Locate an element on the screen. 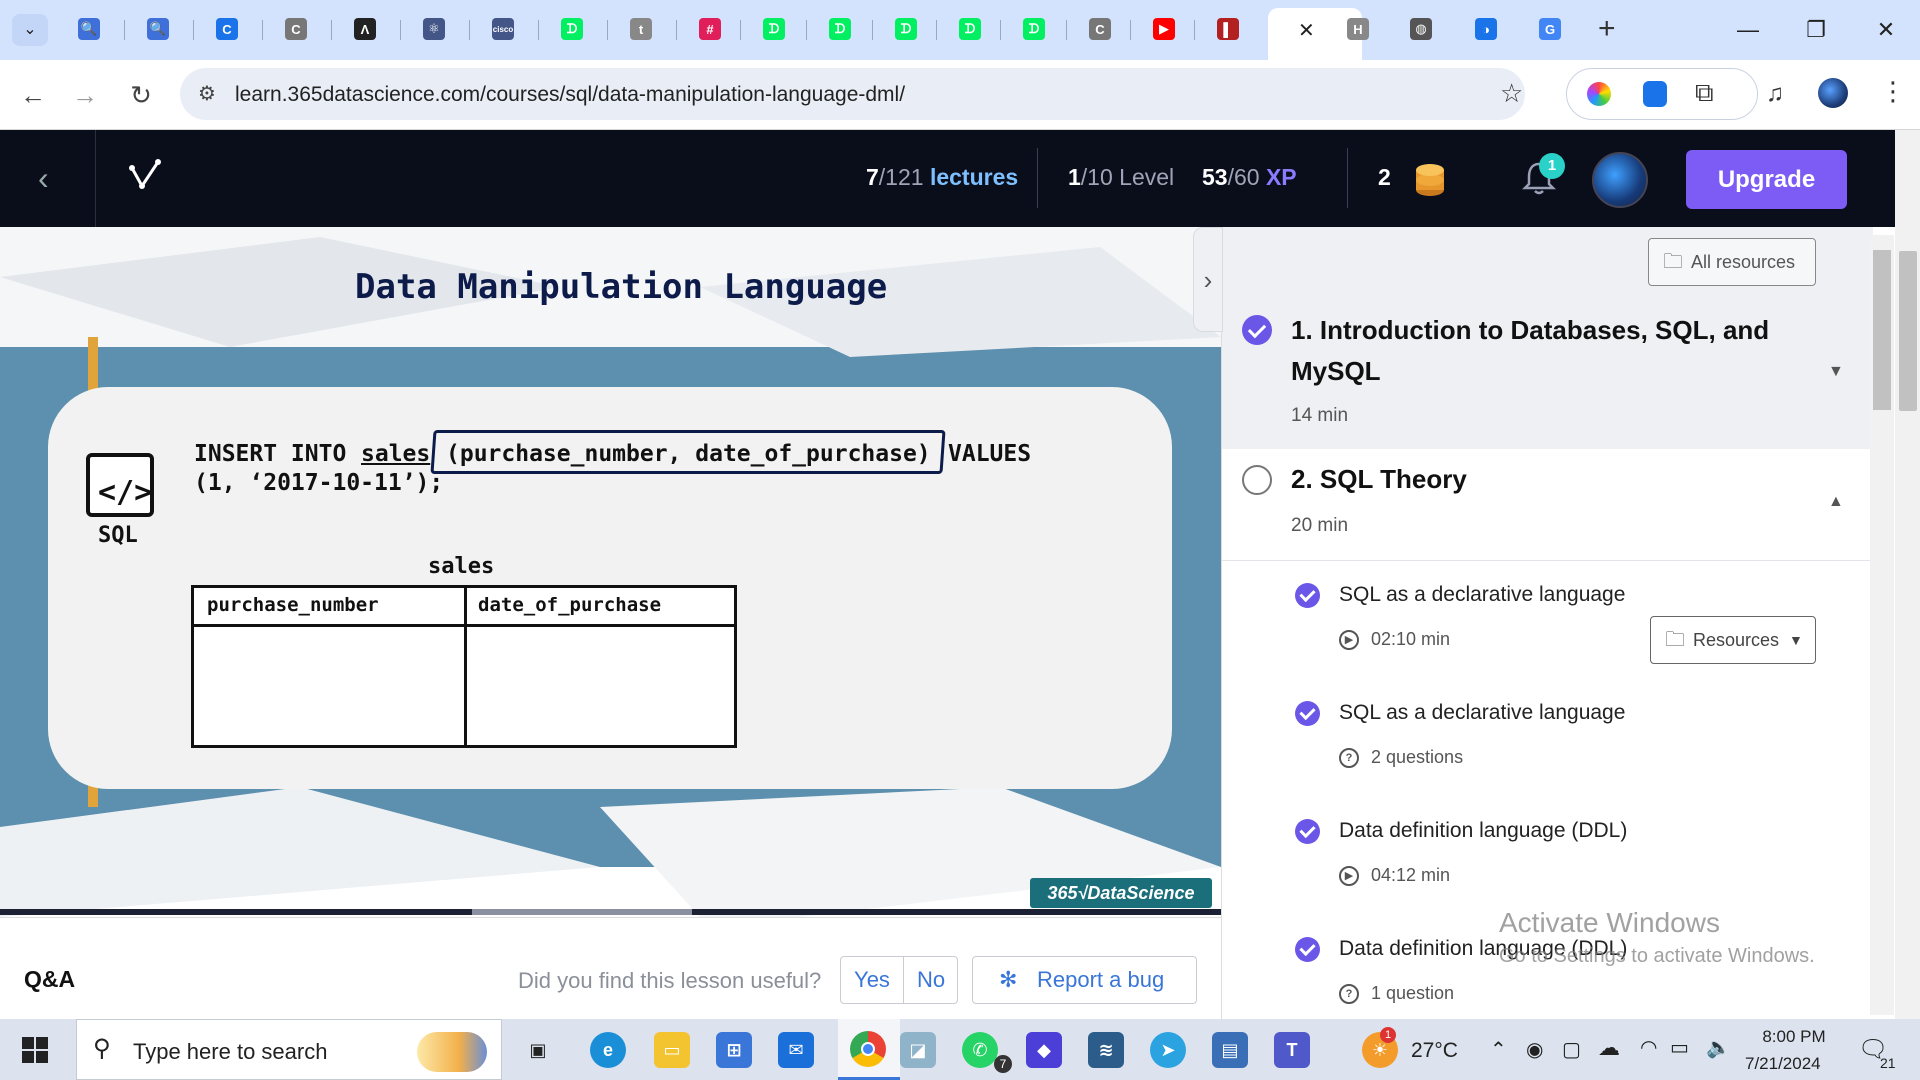 Image resolution: width=1920 pixels, height=1080 pixels. puzzle-extensions-icon: ⧉ is located at coordinates (1704, 93).